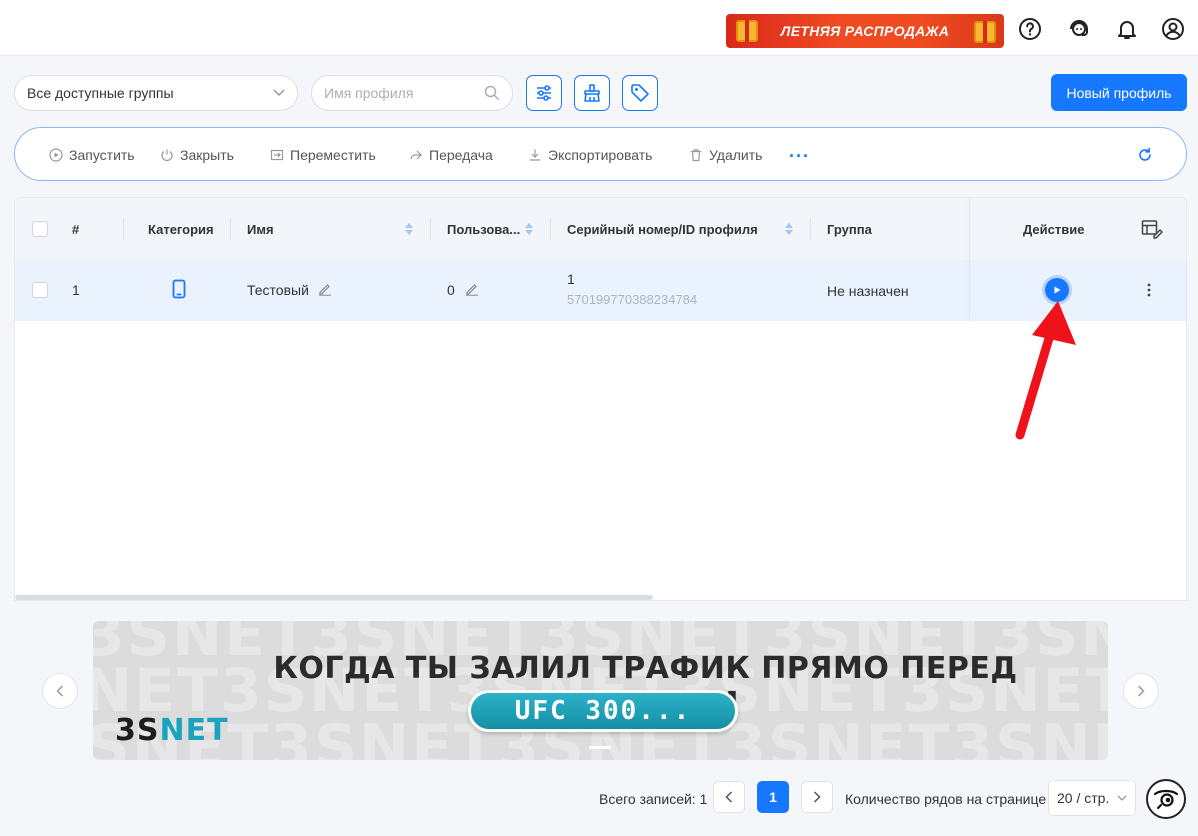 This screenshot has width=1198, height=836. I want to click on group-select-value: Все доступные группы, so click(100, 93).